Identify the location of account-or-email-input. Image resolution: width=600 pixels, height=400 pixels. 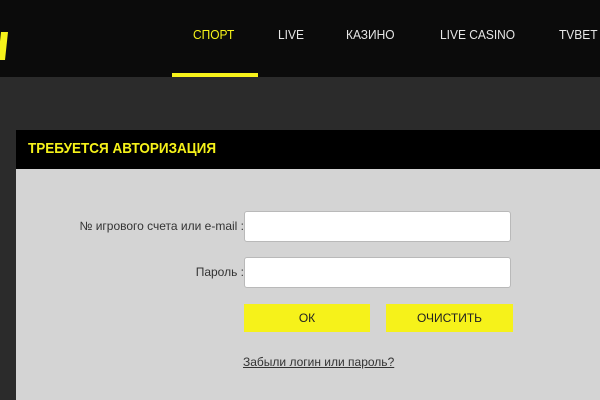
(377, 226).